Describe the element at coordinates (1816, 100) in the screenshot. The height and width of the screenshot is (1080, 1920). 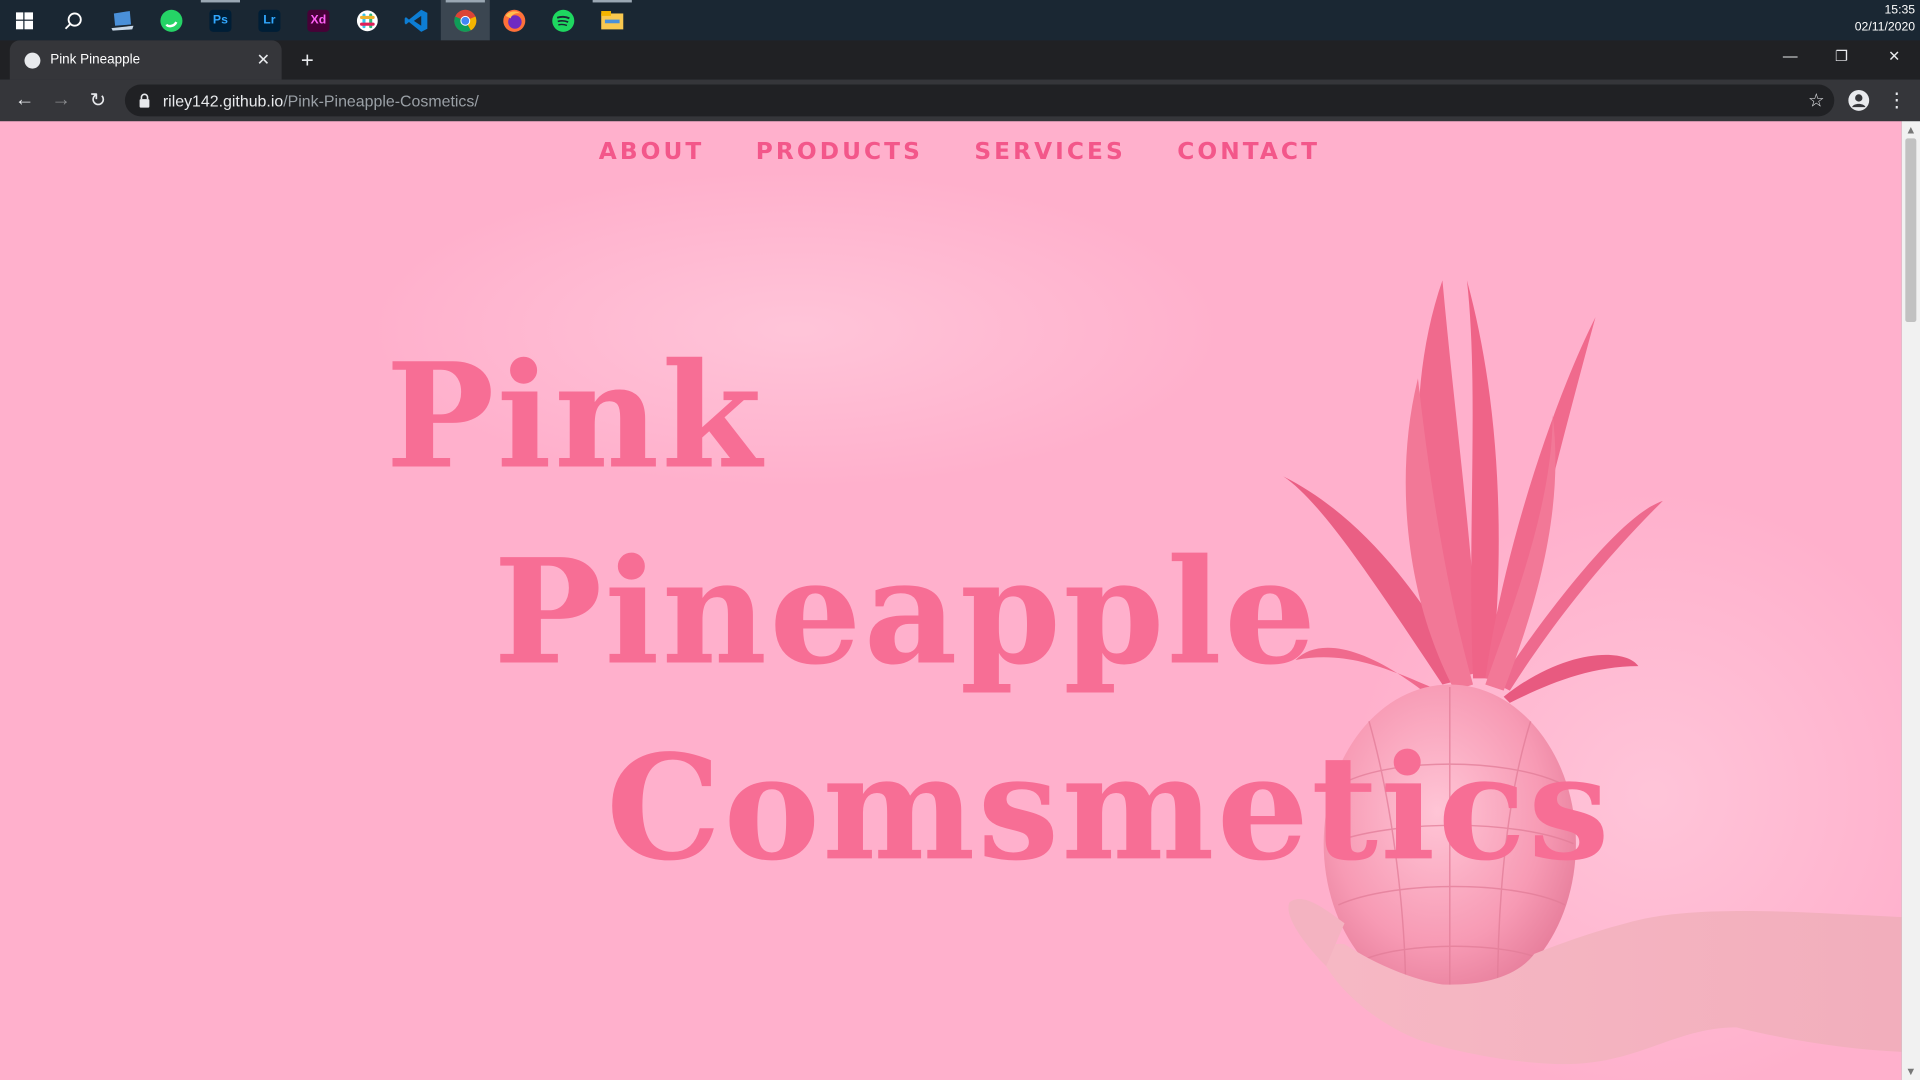
I see `bookmark-star-icon: ☆` at that location.